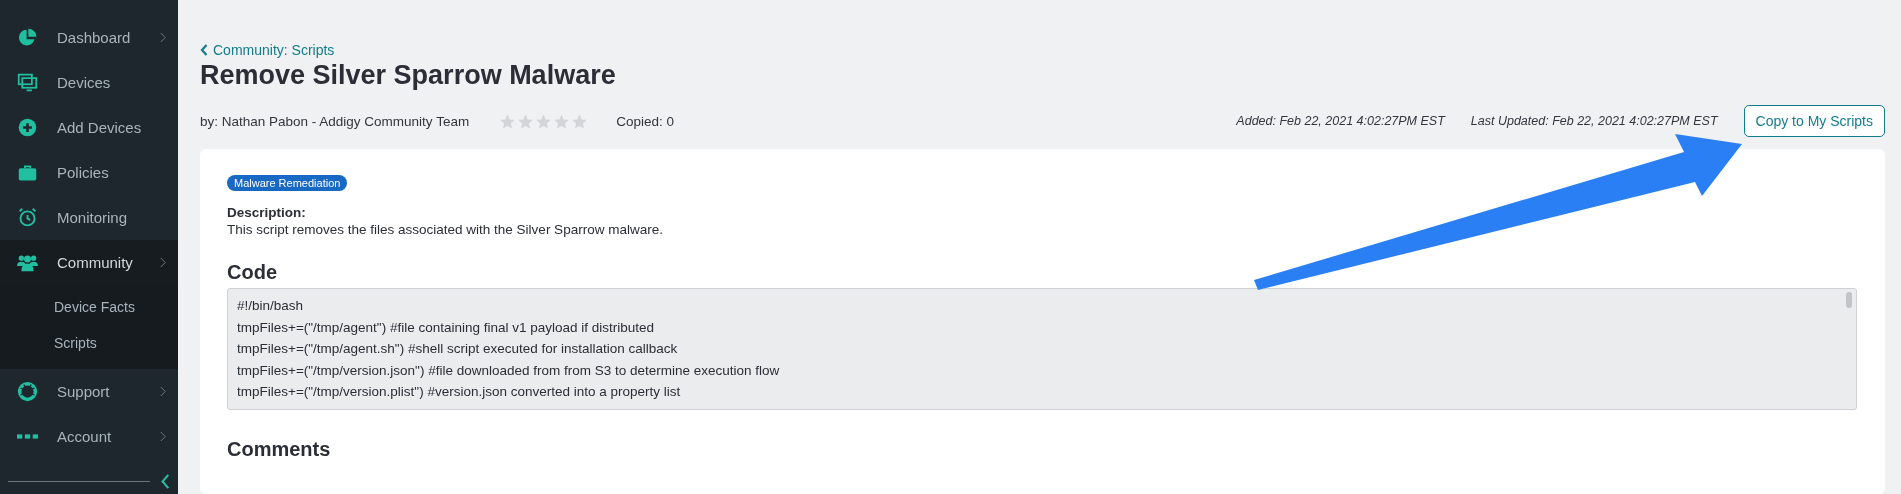 This screenshot has width=1901, height=494. I want to click on collapse-icon, so click(165, 481).